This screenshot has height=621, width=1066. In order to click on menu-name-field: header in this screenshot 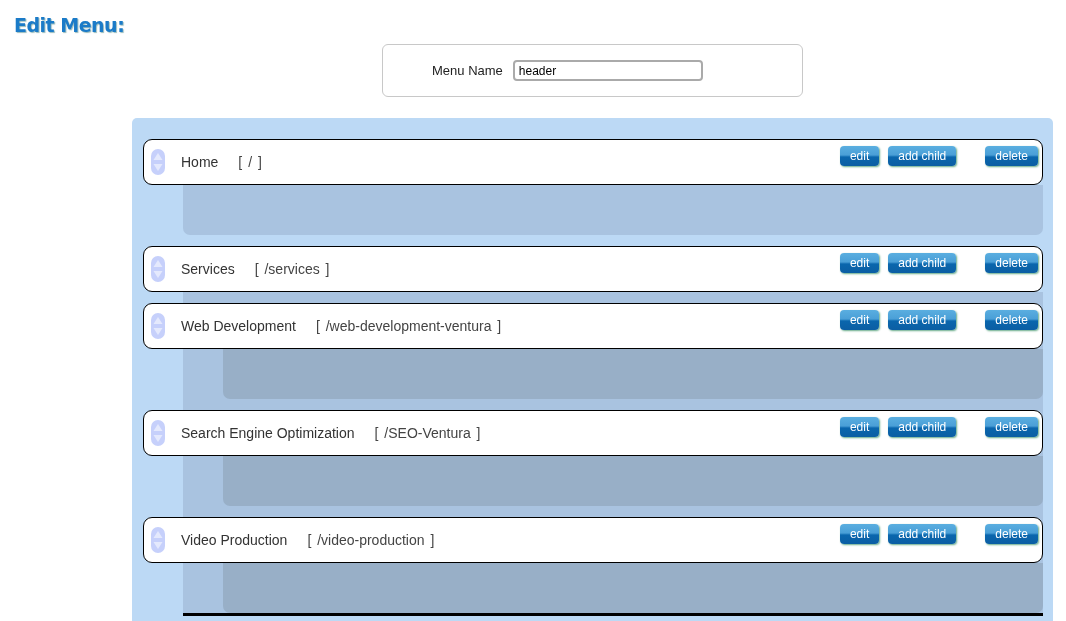, I will do `click(607, 70)`.